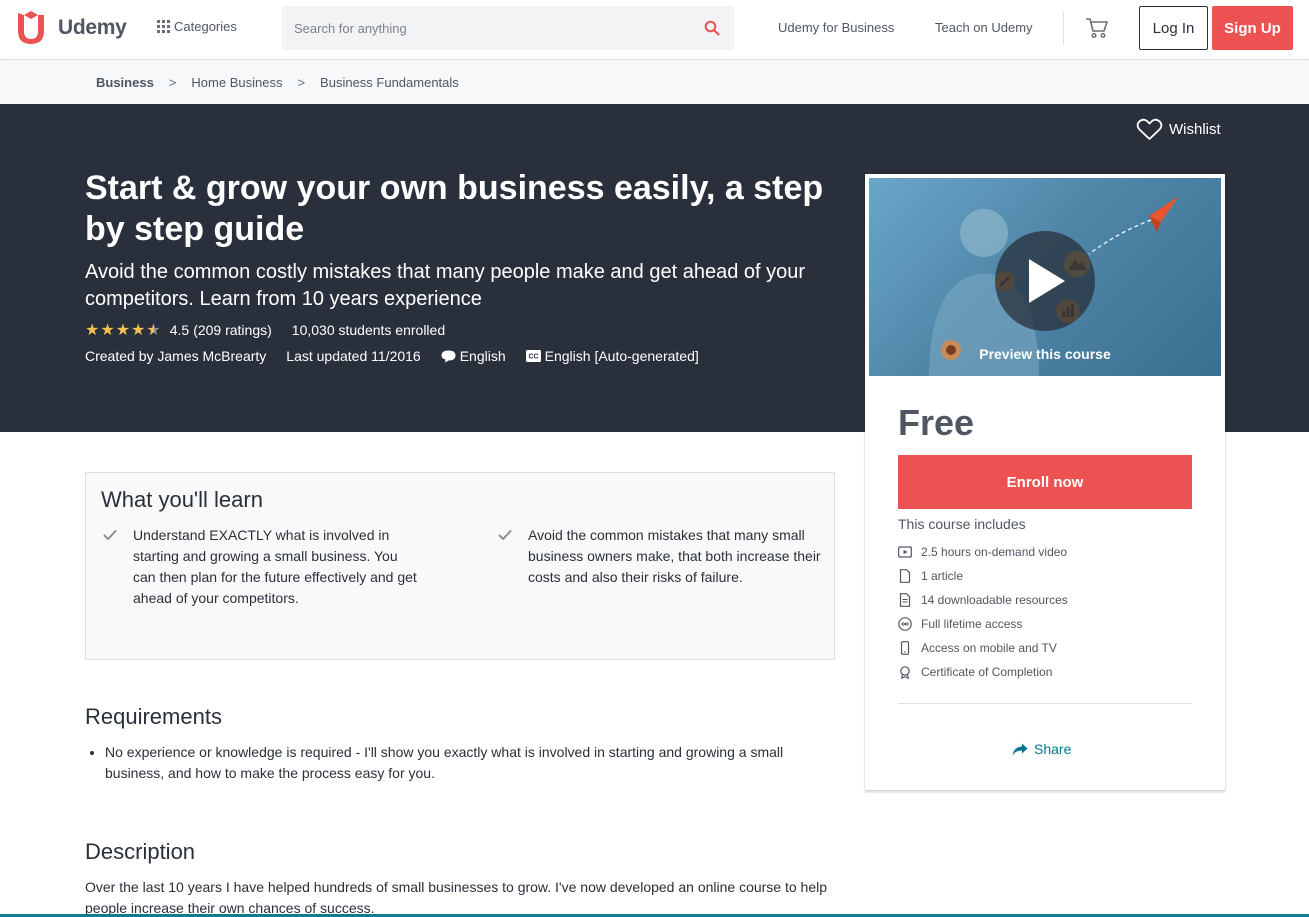 The width and height of the screenshot is (1309, 917). What do you see at coordinates (205, 26) in the screenshot?
I see `categories-label: Categories` at bounding box center [205, 26].